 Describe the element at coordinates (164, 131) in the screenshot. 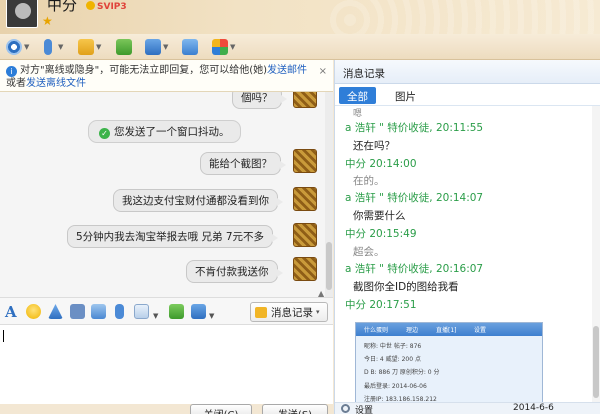

I see `system-message: ✓ 您发送了一个窗口抖动。` at that location.